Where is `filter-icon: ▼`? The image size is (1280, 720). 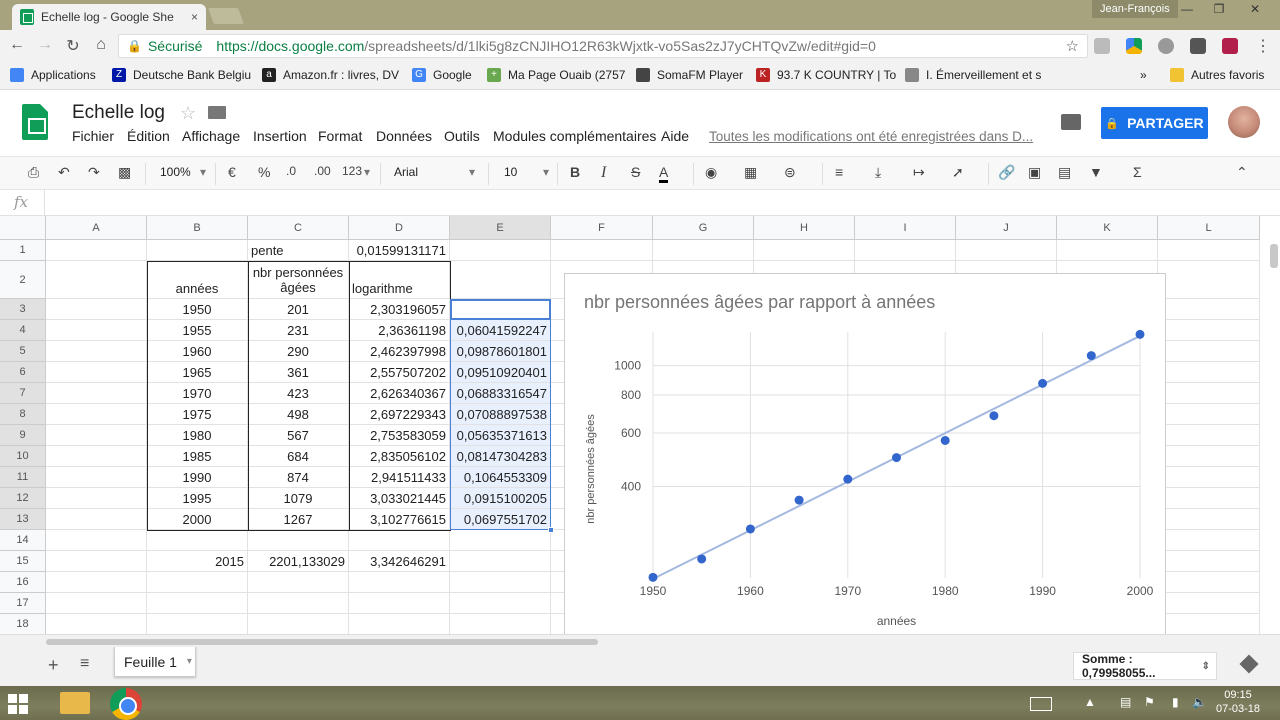
filter-icon: ▼ is located at coordinates (1096, 172).